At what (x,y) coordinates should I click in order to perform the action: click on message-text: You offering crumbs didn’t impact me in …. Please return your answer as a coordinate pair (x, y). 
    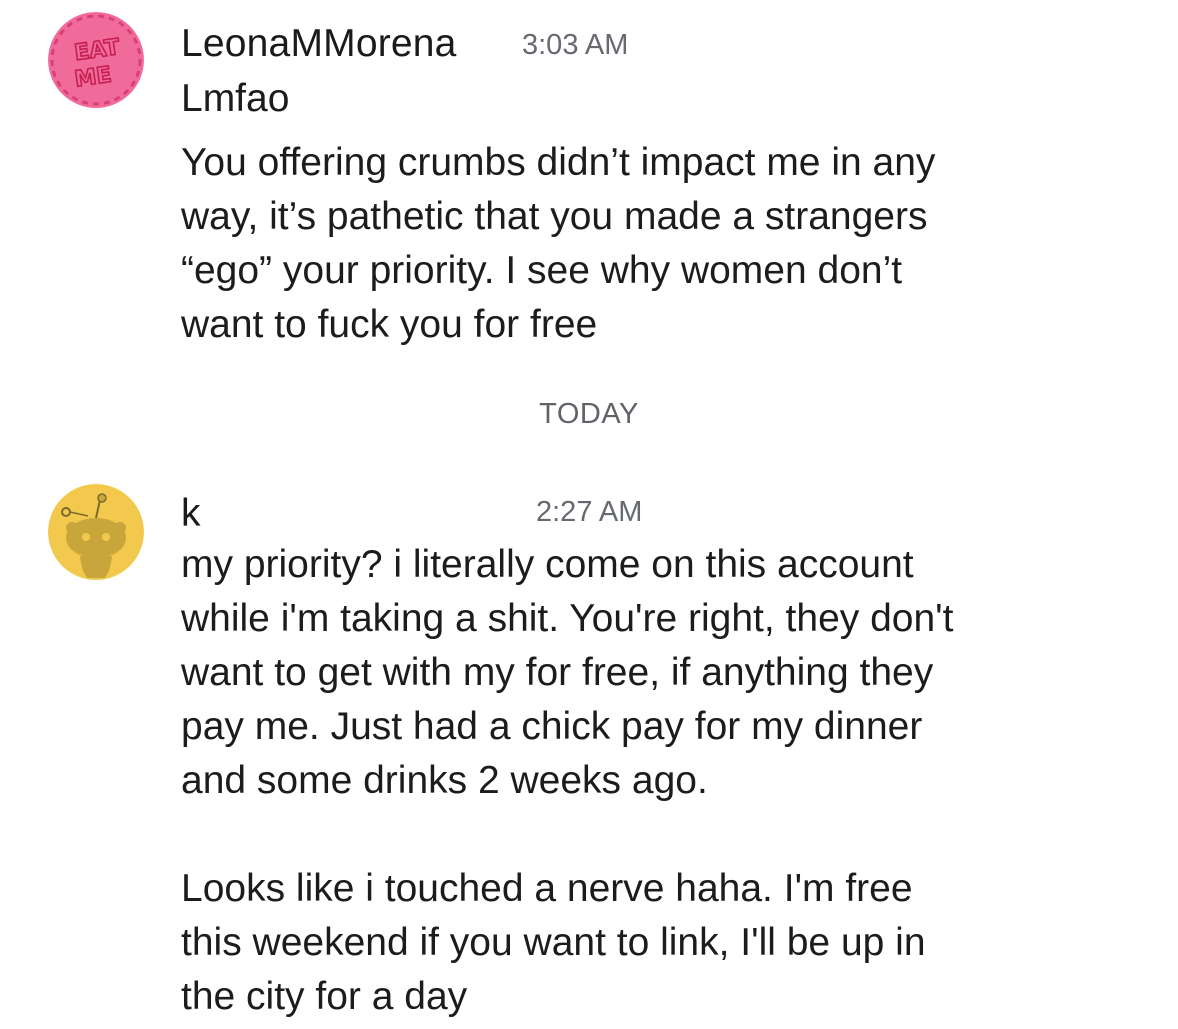
    Looking at the image, I should click on (558, 243).